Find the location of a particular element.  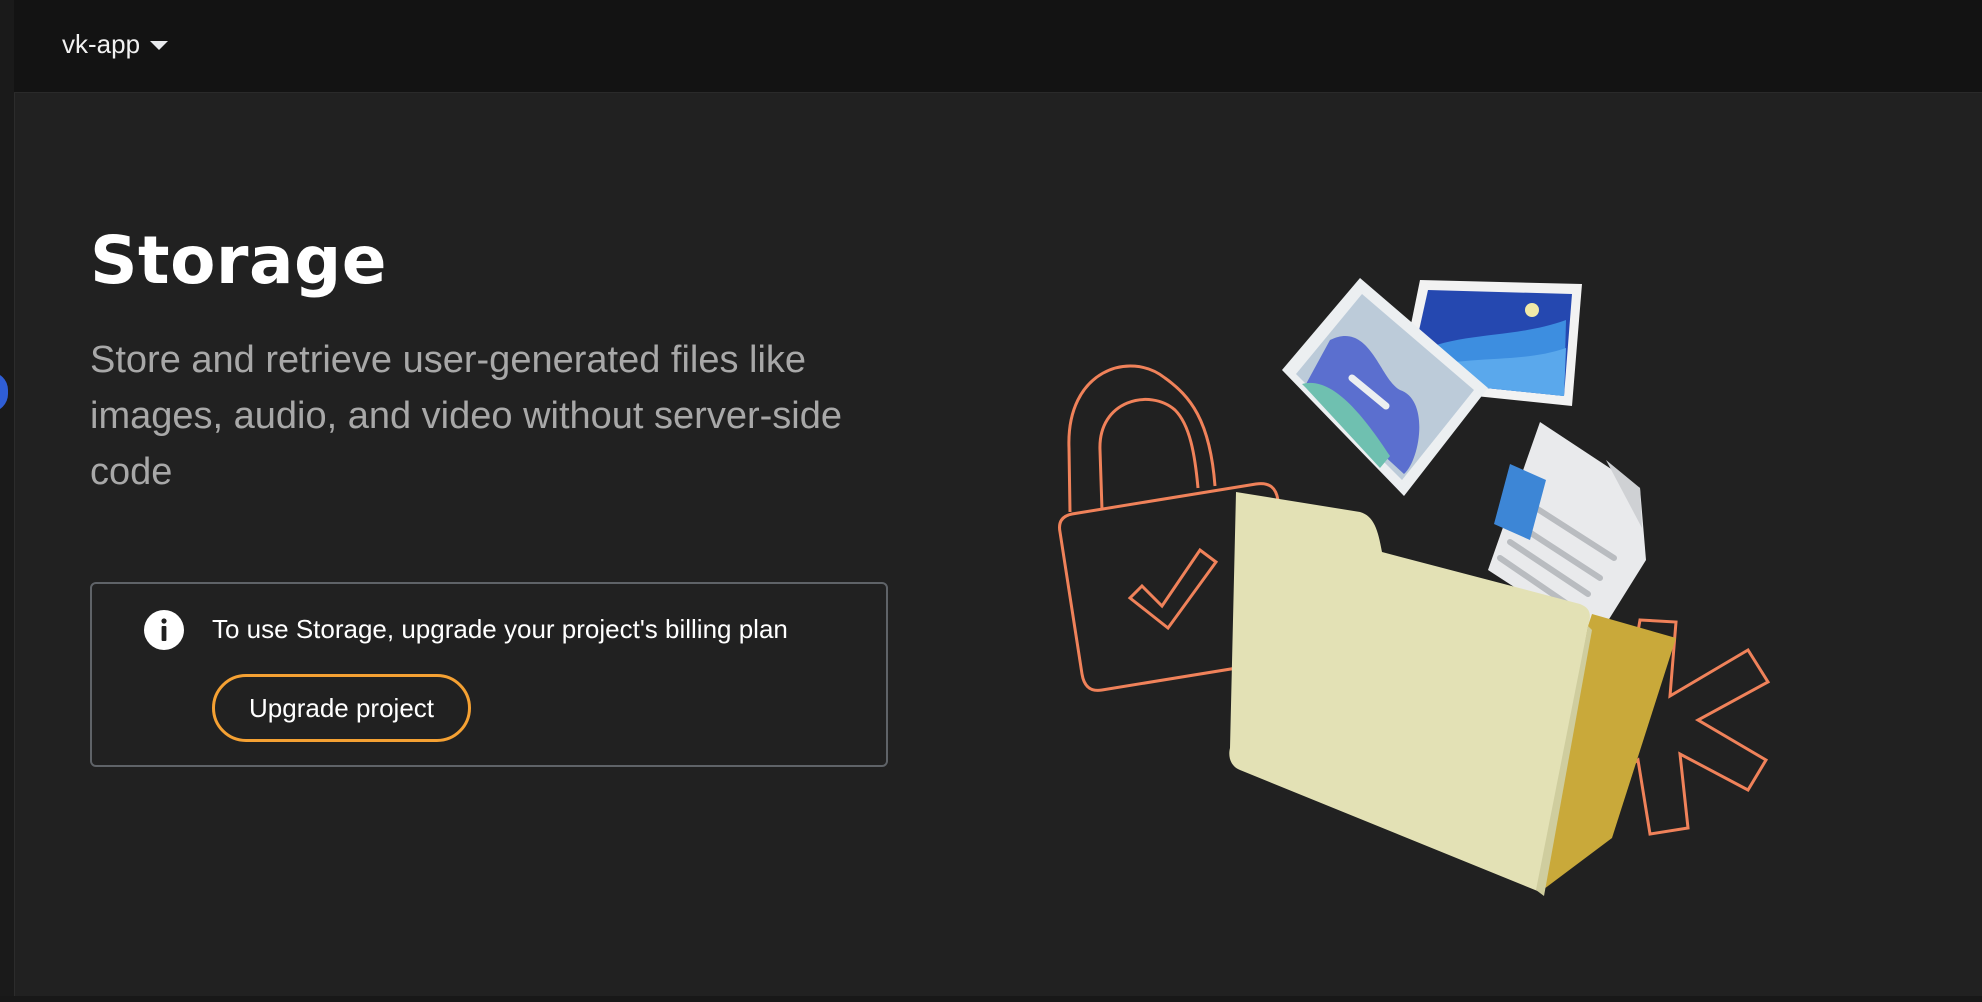

upgrade-project-button: Upgrade project is located at coordinates (341, 708).